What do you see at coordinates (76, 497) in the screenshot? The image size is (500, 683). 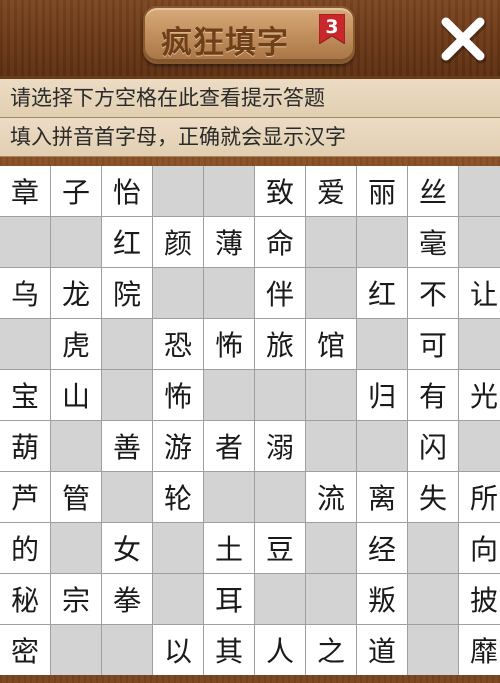 I see `grid-cell-filled: 管` at bounding box center [76, 497].